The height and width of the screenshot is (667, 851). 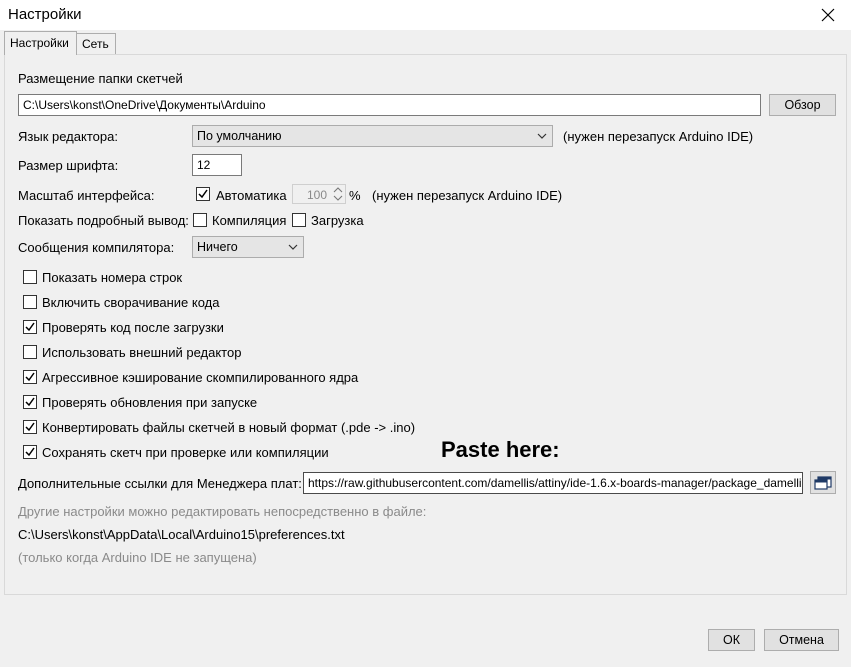 I want to click on font-size-input: 12, so click(x=217, y=165).